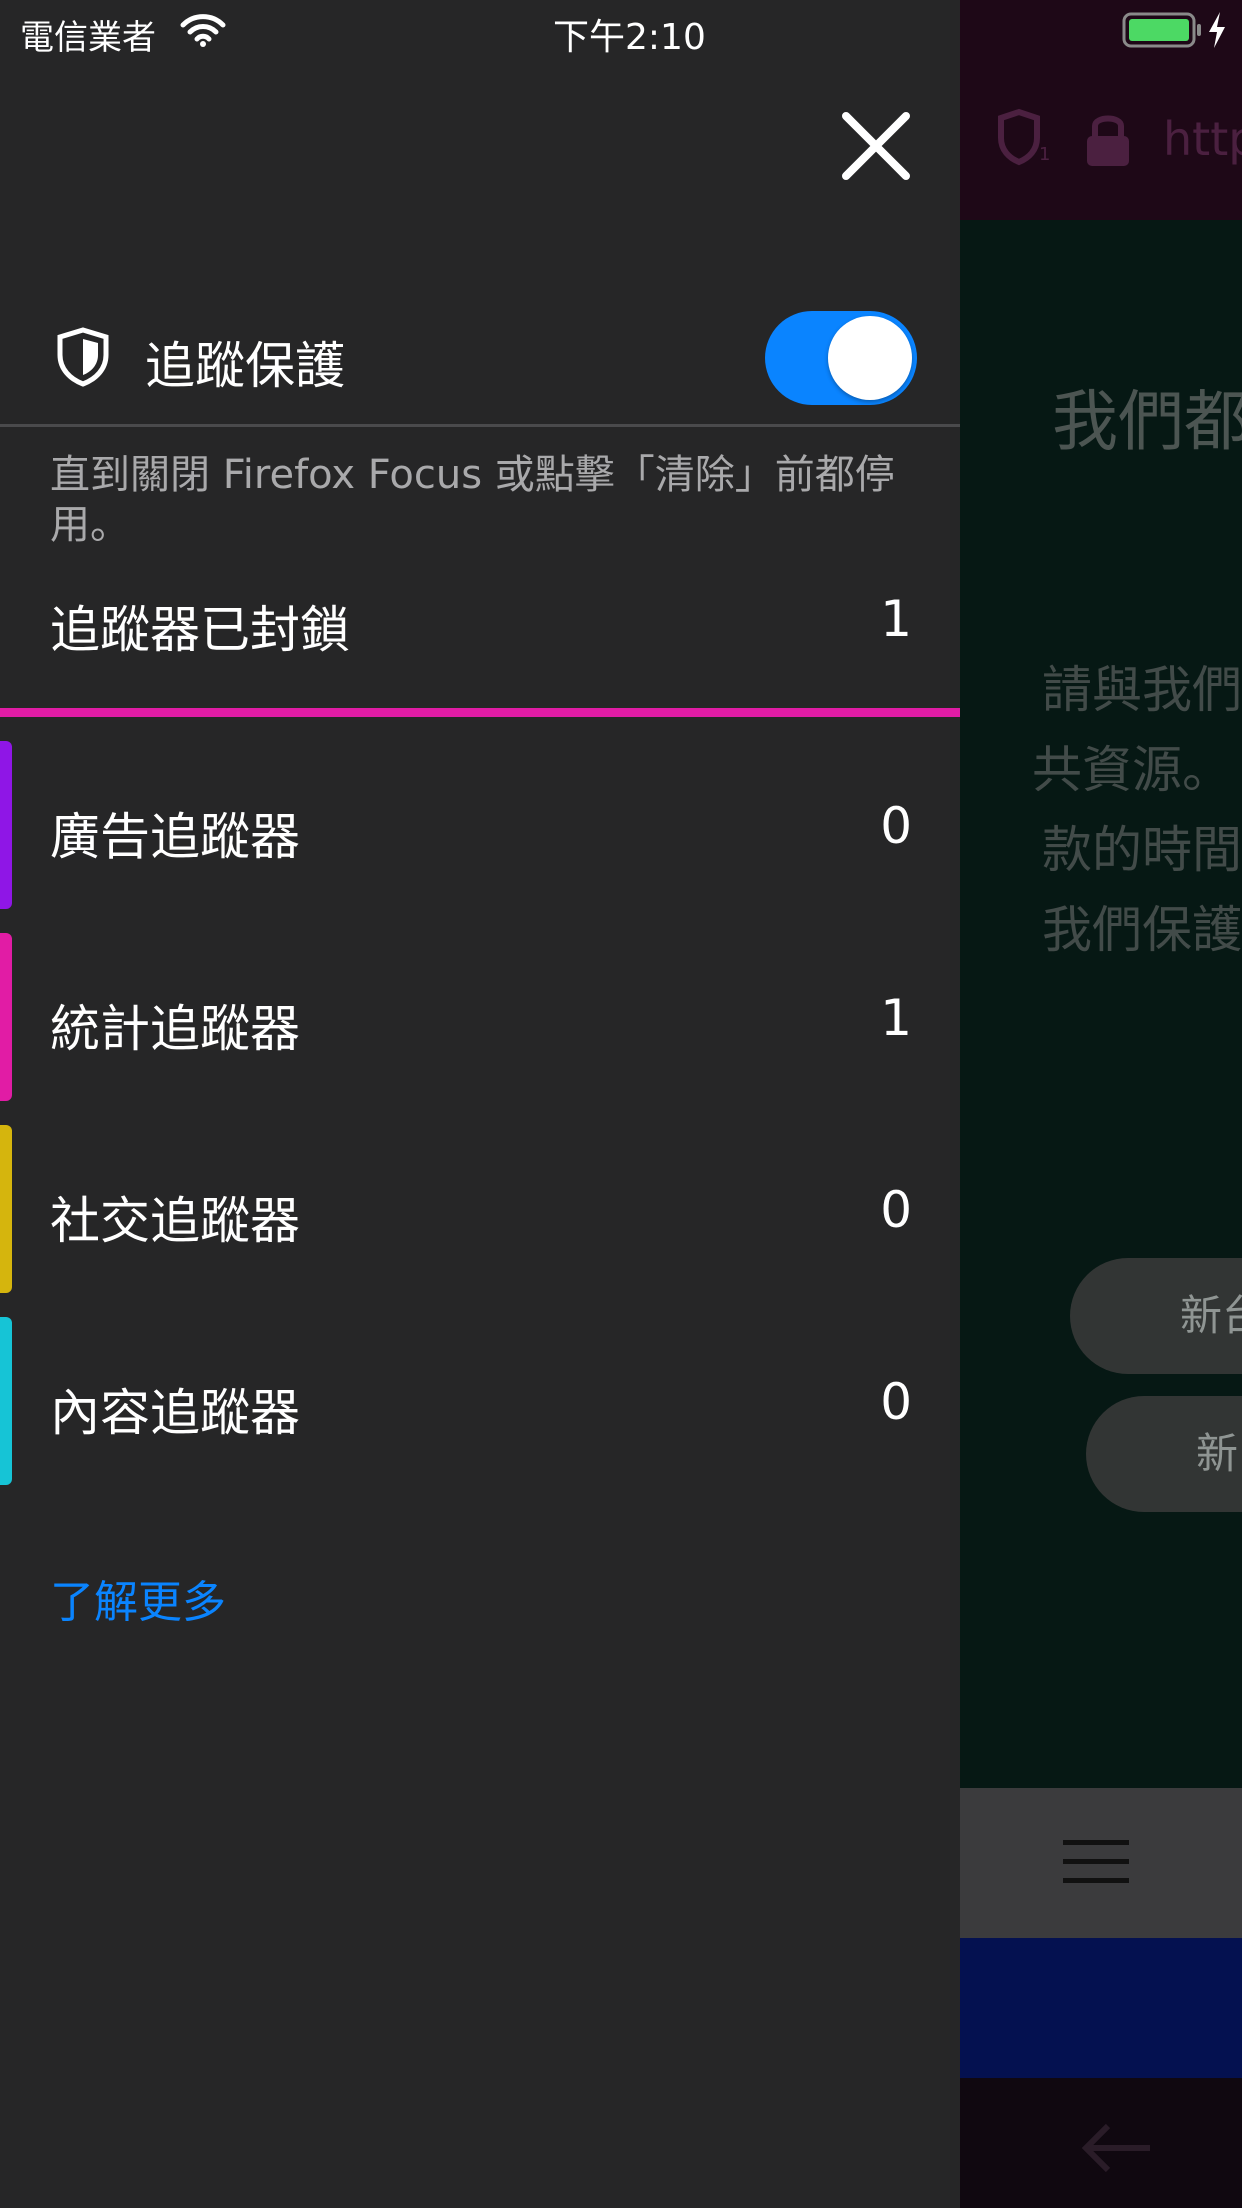  Describe the element at coordinates (1108, 140) in the screenshot. I see `lock-icon` at that location.